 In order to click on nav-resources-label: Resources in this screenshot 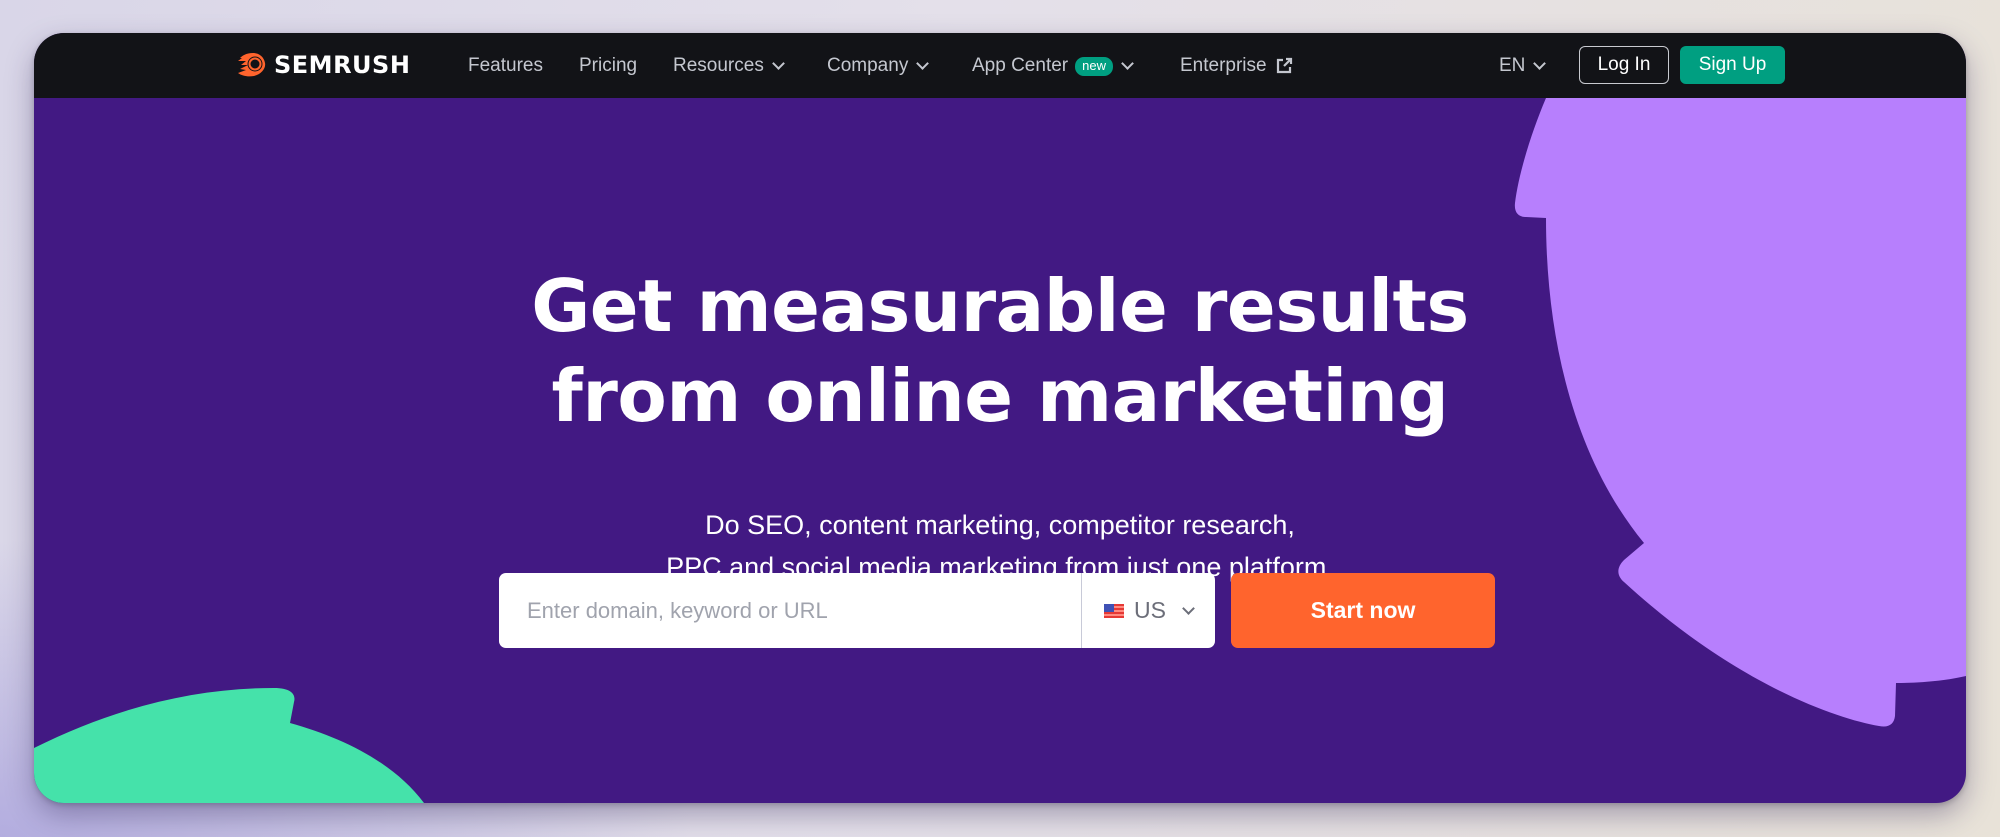, I will do `click(718, 65)`.